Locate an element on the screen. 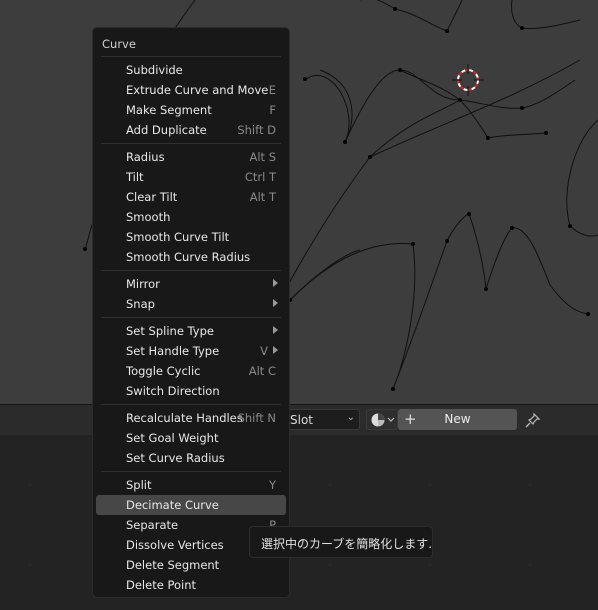 Image resolution: width=598 pixels, height=610 pixels. menu-item-label: Switch Direction is located at coordinates (173, 391).